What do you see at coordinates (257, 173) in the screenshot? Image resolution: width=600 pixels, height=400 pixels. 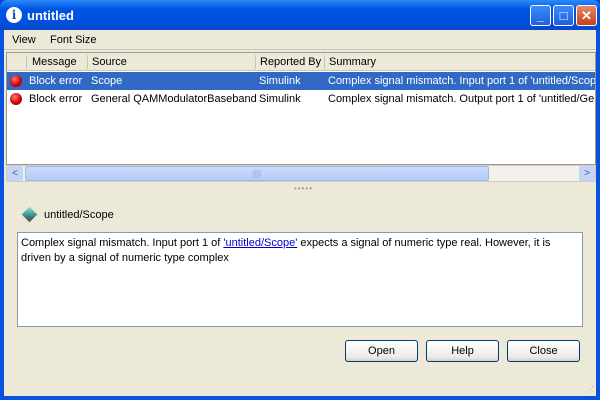 I see `scrollbar-thumb: ||||` at bounding box center [257, 173].